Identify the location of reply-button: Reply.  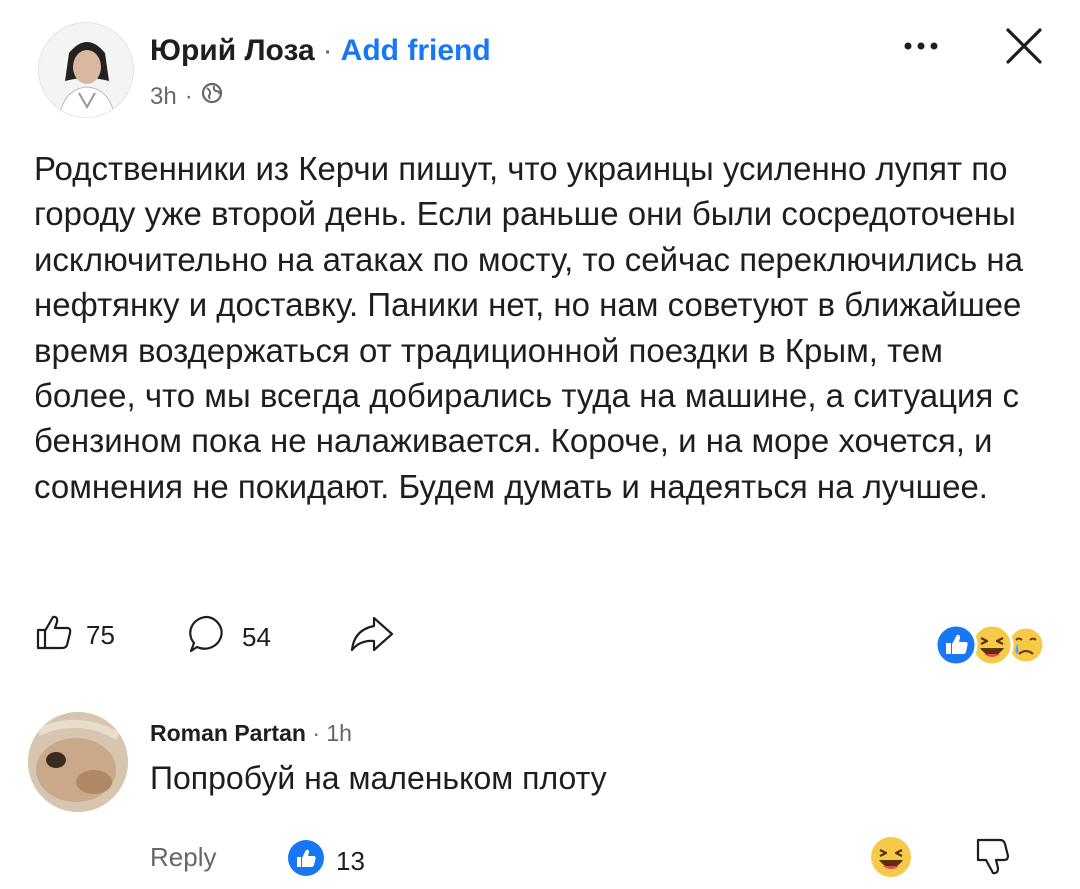
(183, 857).